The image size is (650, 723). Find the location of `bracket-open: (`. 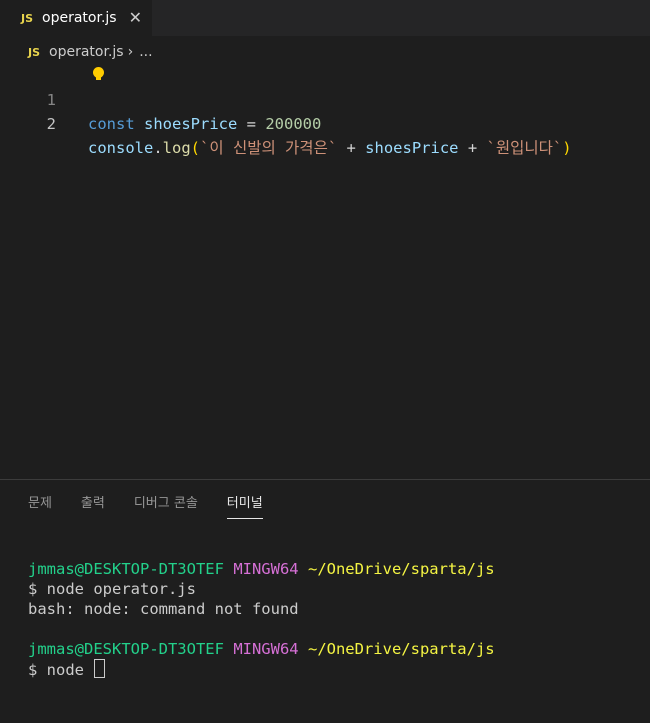

bracket-open: ( is located at coordinates (195, 148).